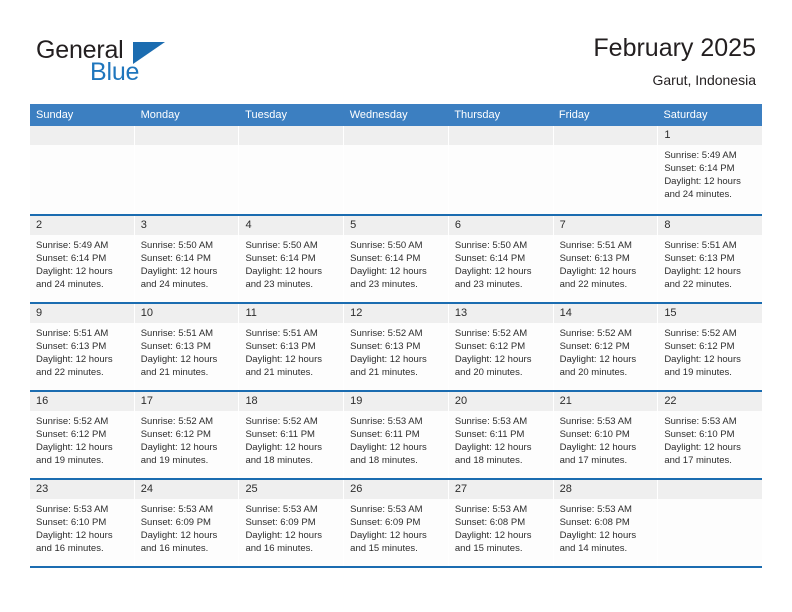 Image resolution: width=792 pixels, height=612 pixels. I want to click on day-number: 16, so click(82, 401).